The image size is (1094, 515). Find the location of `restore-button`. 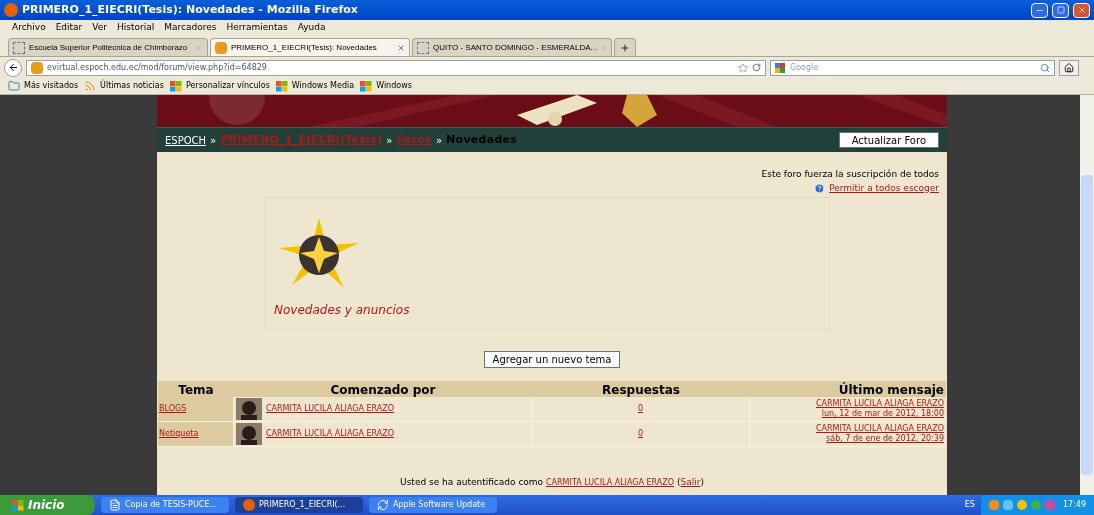

restore-button is located at coordinates (1060, 10).